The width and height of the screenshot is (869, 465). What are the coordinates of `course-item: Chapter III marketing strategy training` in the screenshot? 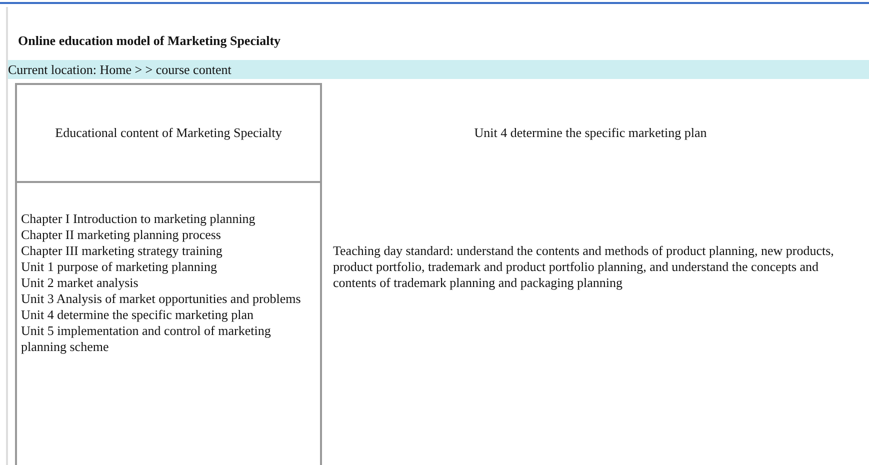 It's located at (122, 251).